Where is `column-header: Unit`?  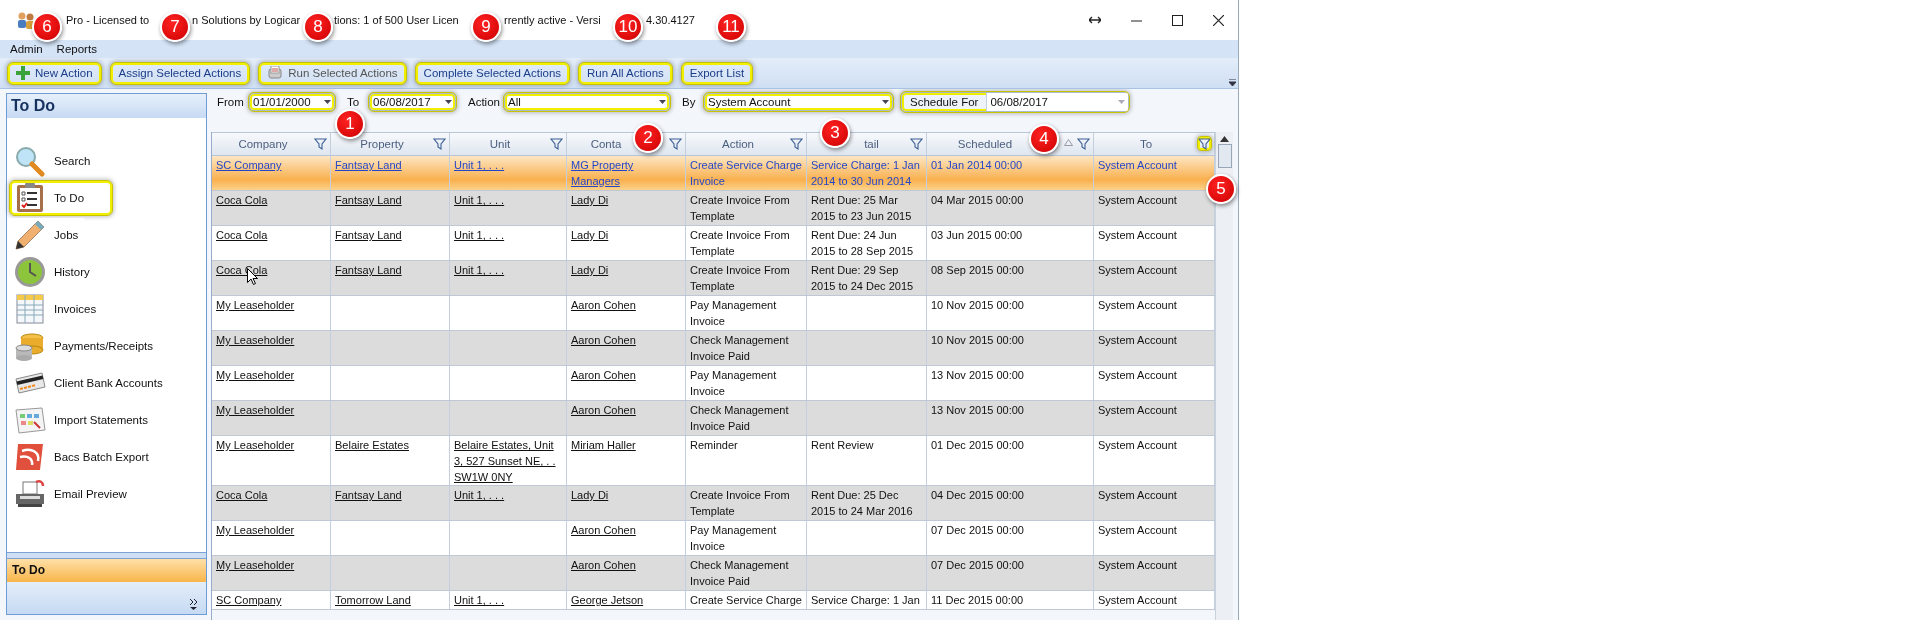
column-header: Unit is located at coordinates (508, 144).